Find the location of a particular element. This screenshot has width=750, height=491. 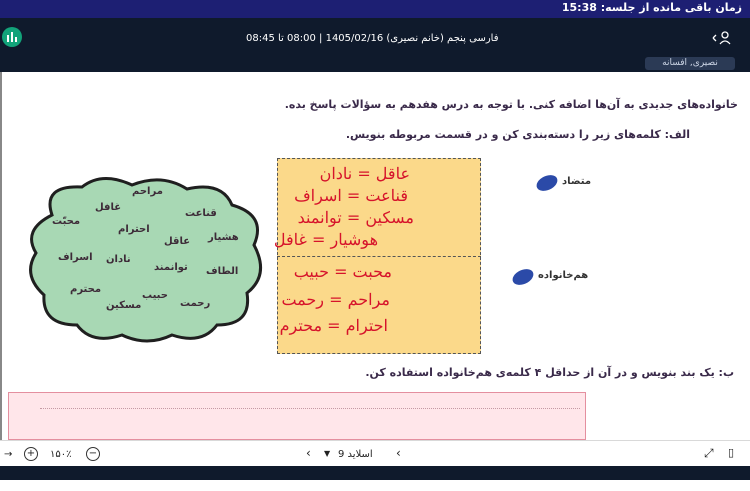

previous-slide-icon: ‹ is located at coordinates (308, 453).